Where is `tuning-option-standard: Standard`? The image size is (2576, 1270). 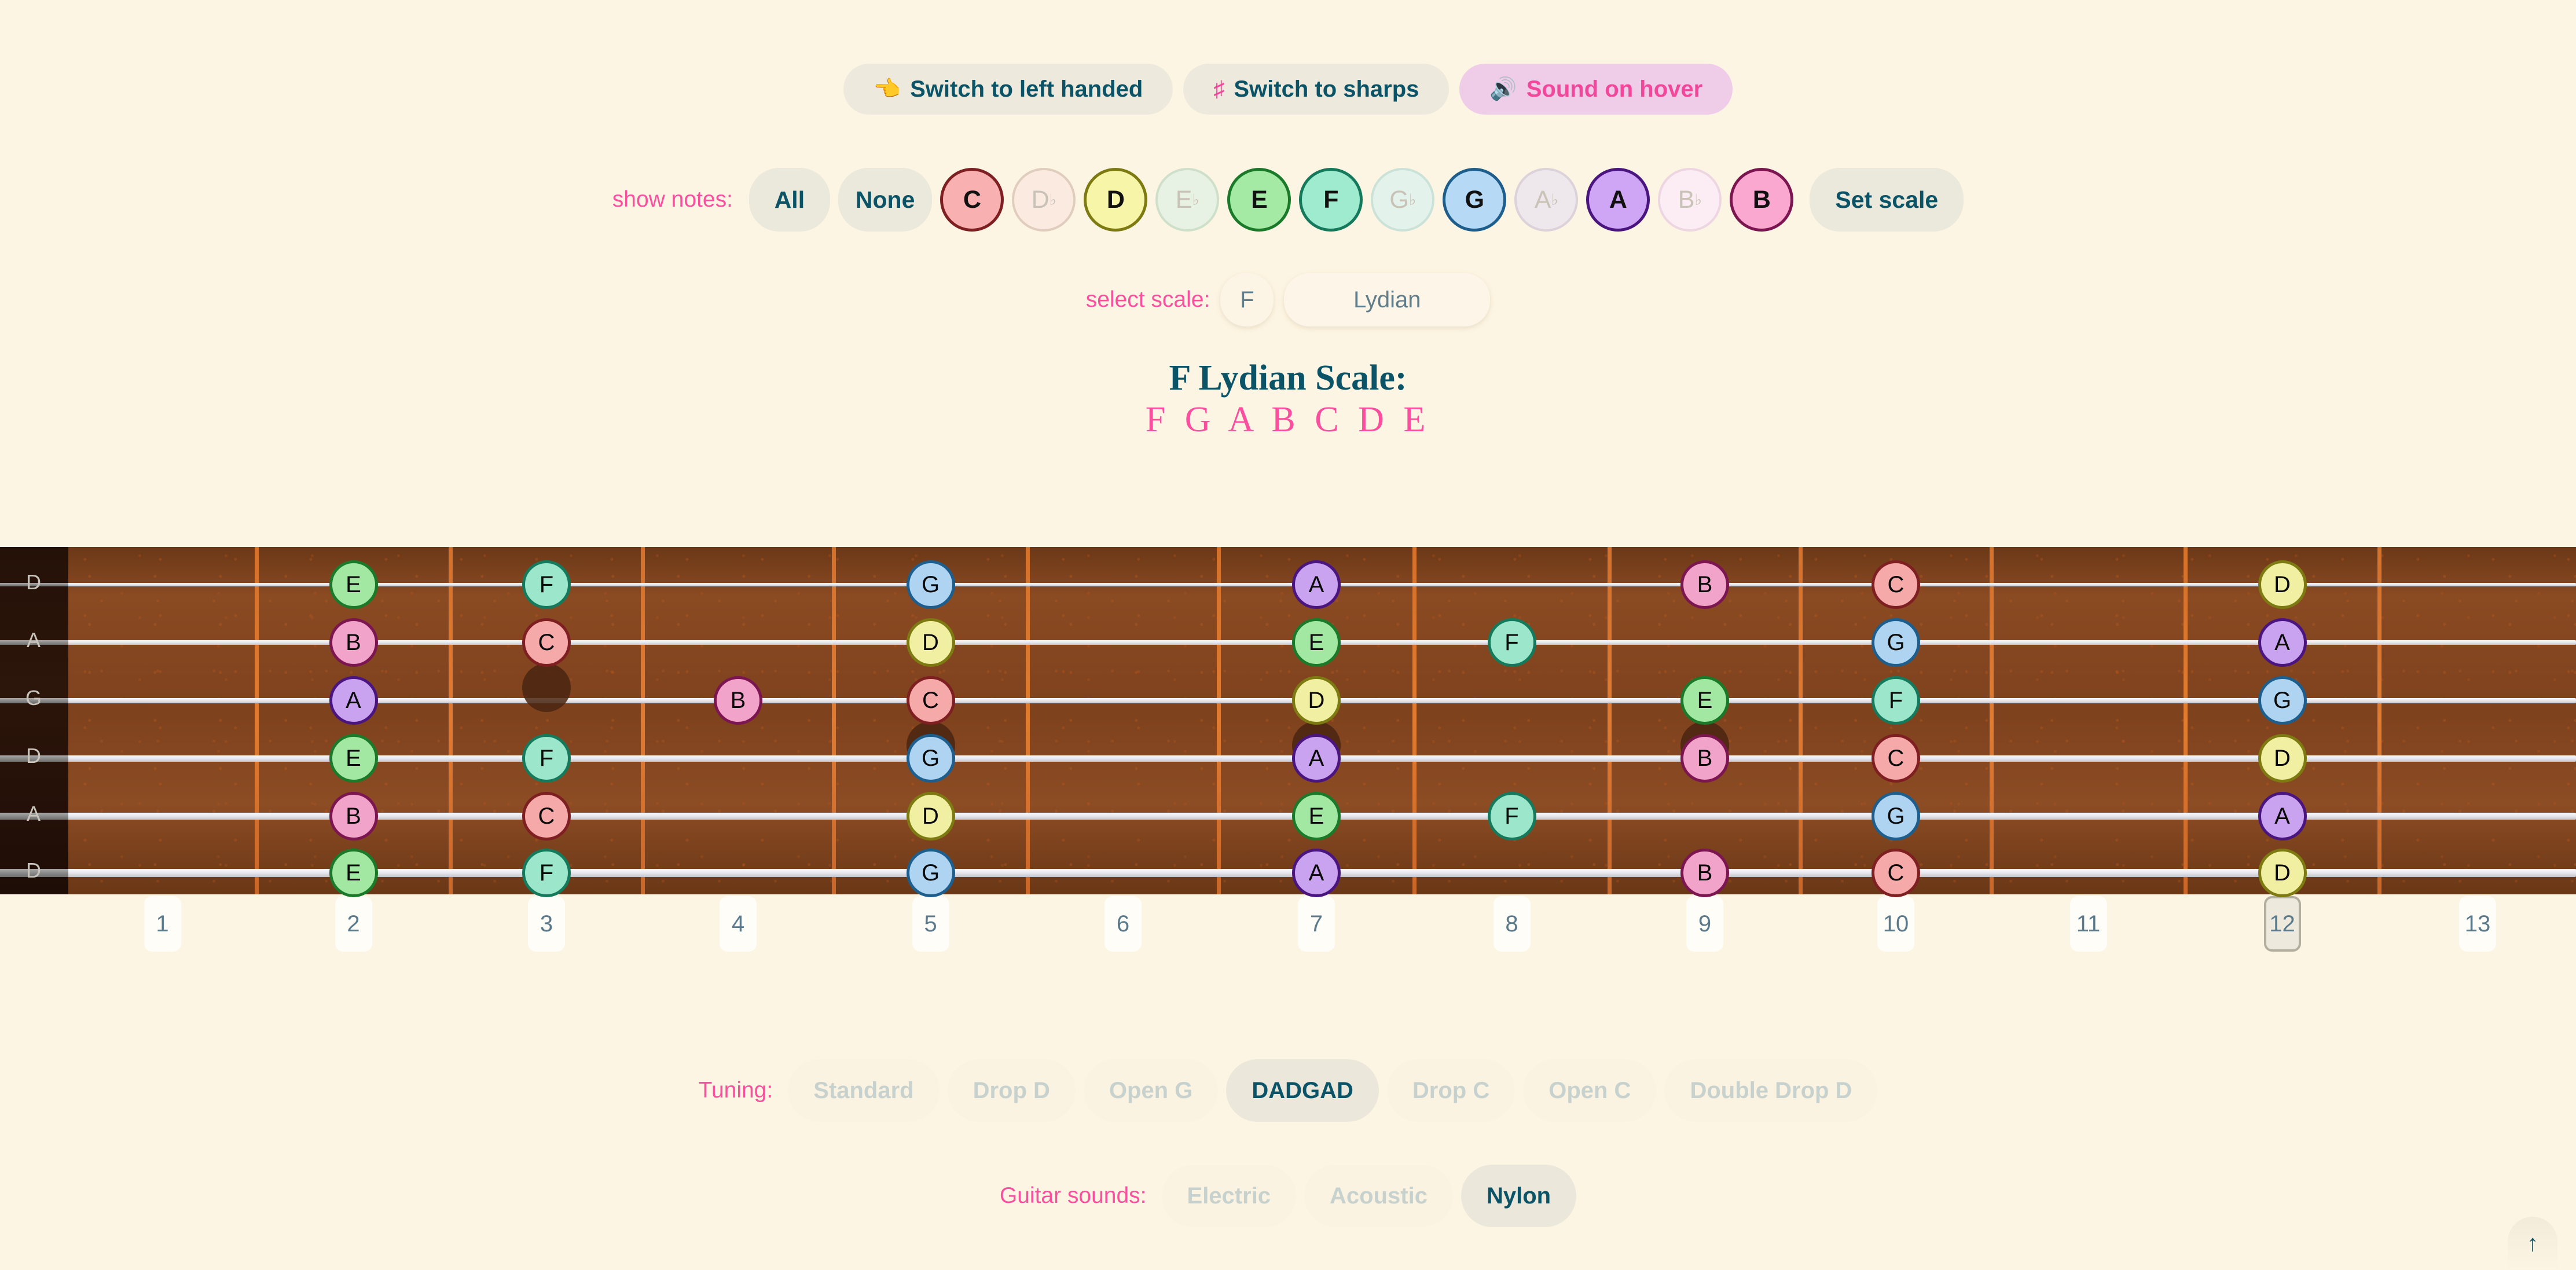 tuning-option-standard: Standard is located at coordinates (864, 1090).